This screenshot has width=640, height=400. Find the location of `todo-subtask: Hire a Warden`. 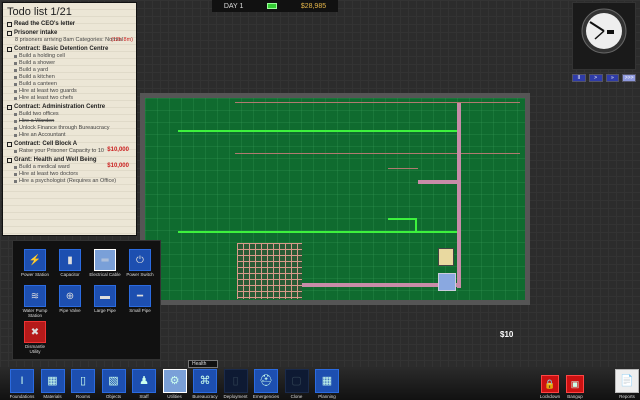

todo-subtask: Hire a Warden is located at coordinates (69, 121).